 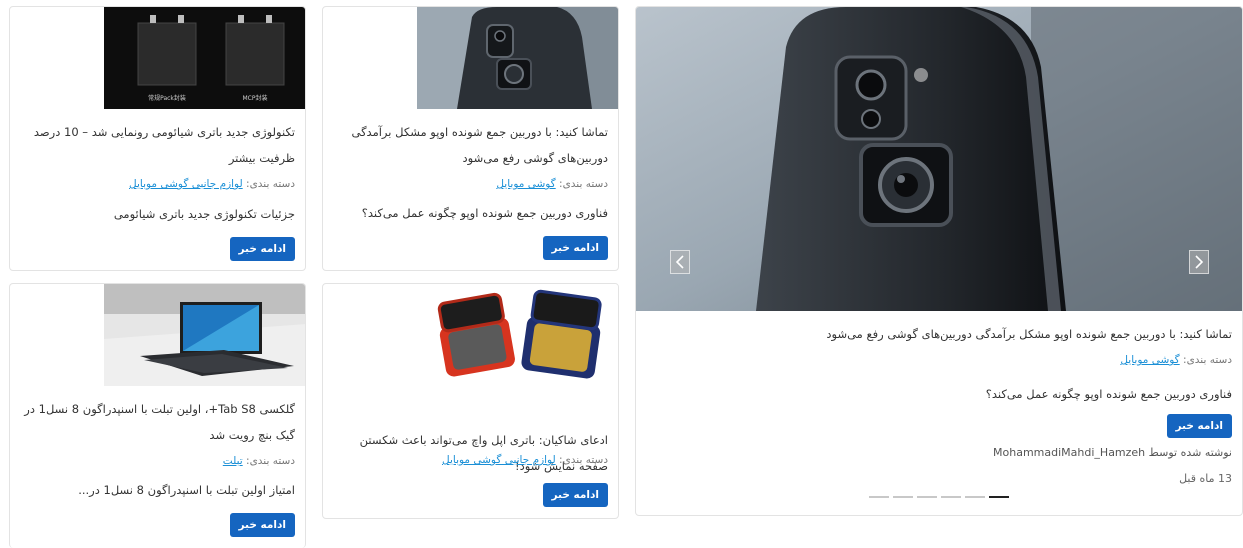 I want to click on featured-read-more-button: ادامه خبر, so click(x=1199, y=426).